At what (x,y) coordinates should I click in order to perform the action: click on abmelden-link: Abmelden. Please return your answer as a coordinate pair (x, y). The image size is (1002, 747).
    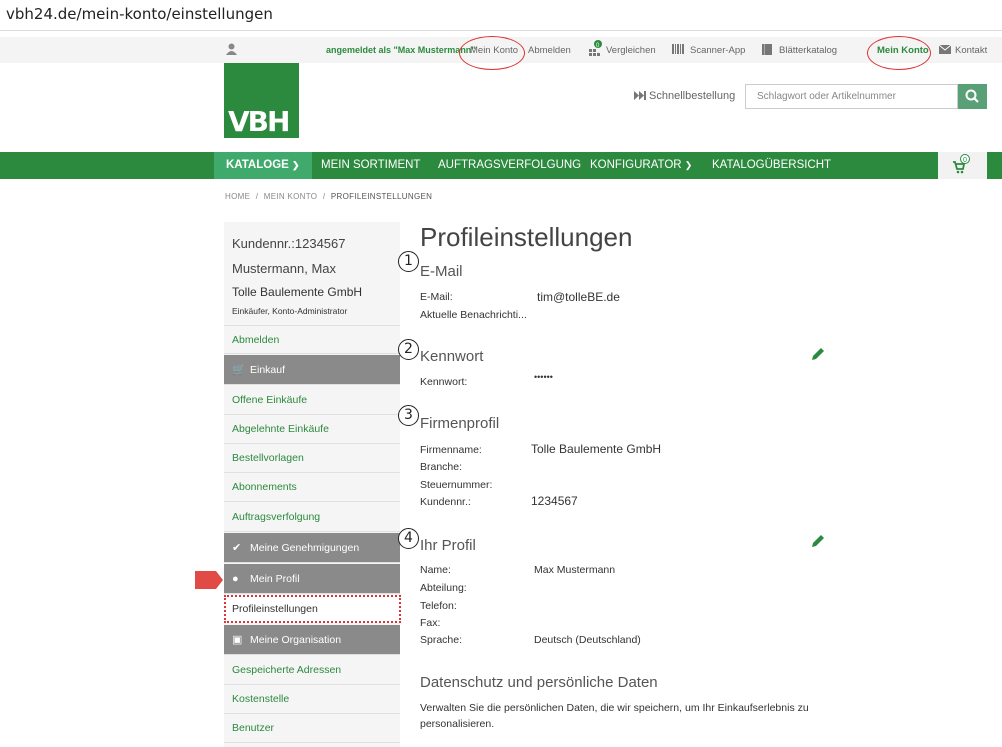
    Looking at the image, I should click on (549, 50).